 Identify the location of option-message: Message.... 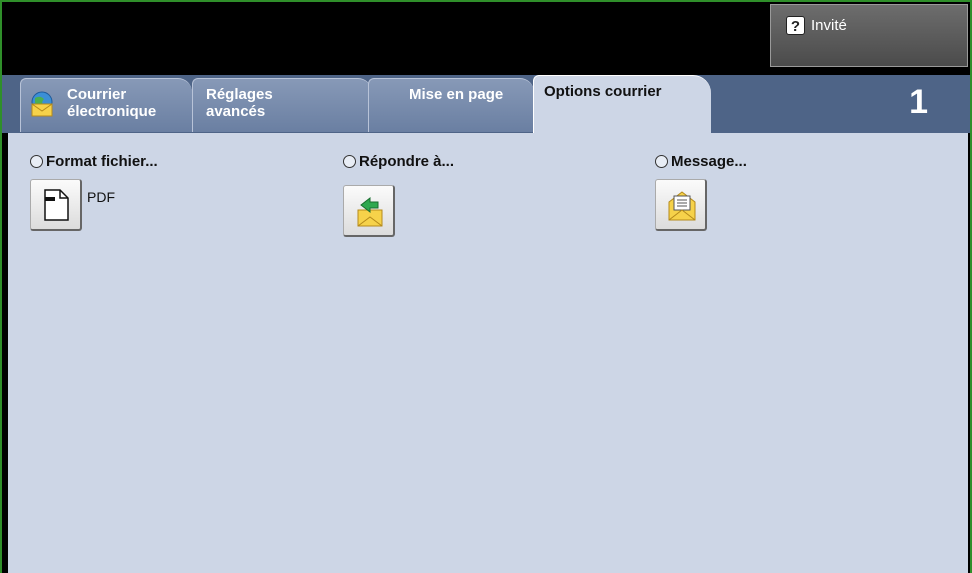
(701, 161).